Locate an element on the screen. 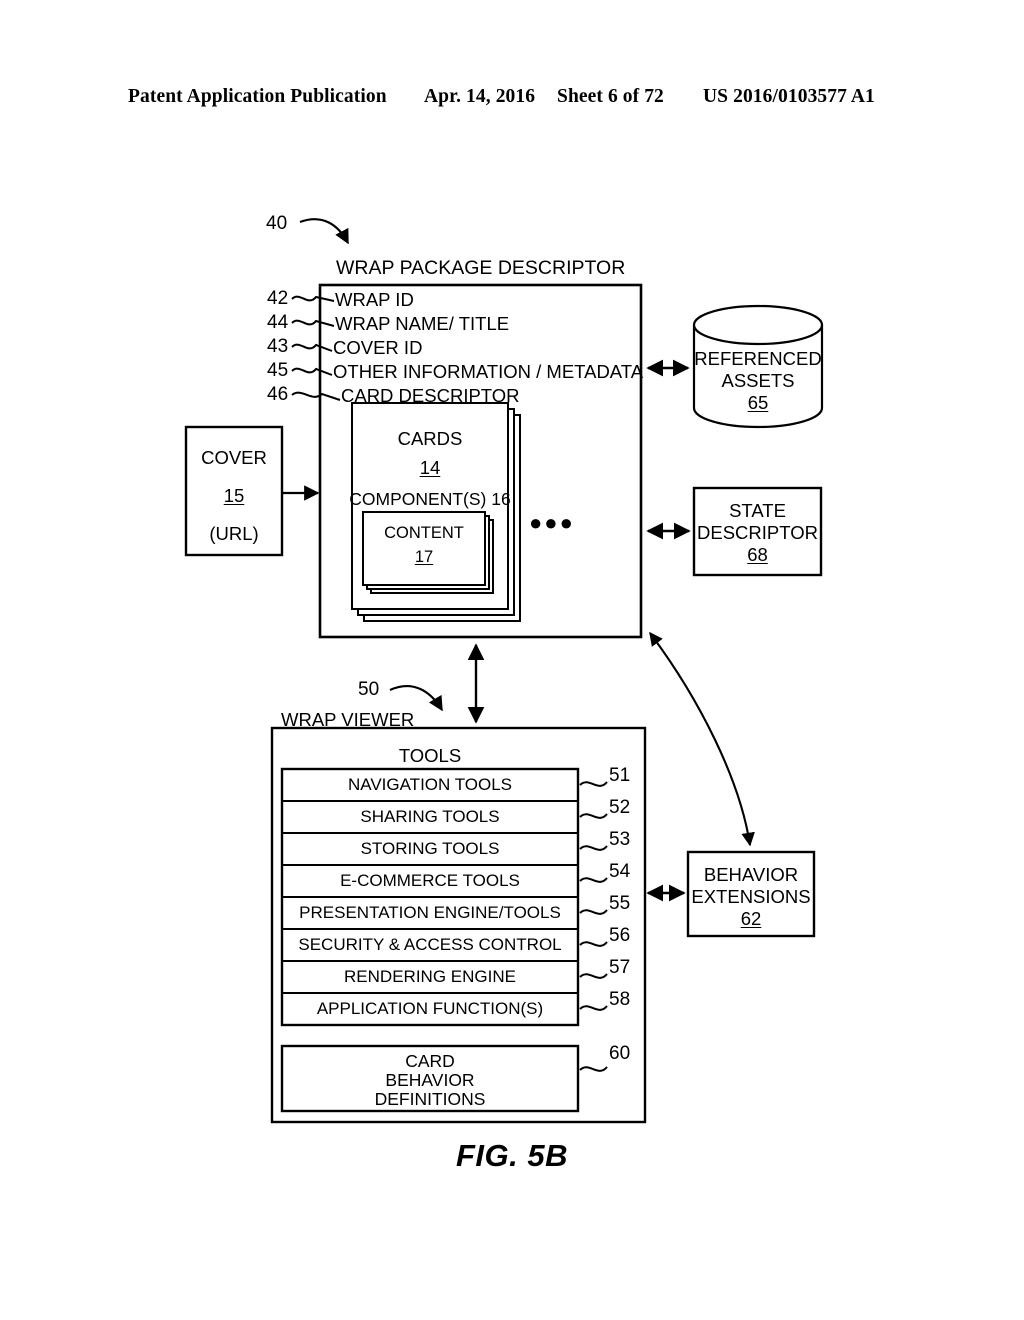  tool-item-sharing-tools: SHARING TOOLS is located at coordinates (430, 817).